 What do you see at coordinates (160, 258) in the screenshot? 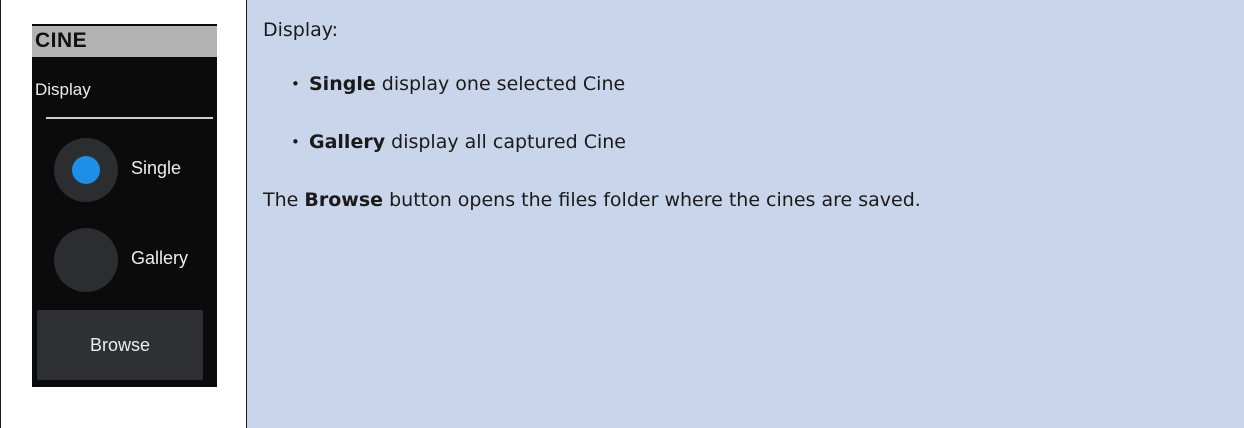
I see `radio-gallery-label: Gallery` at bounding box center [160, 258].